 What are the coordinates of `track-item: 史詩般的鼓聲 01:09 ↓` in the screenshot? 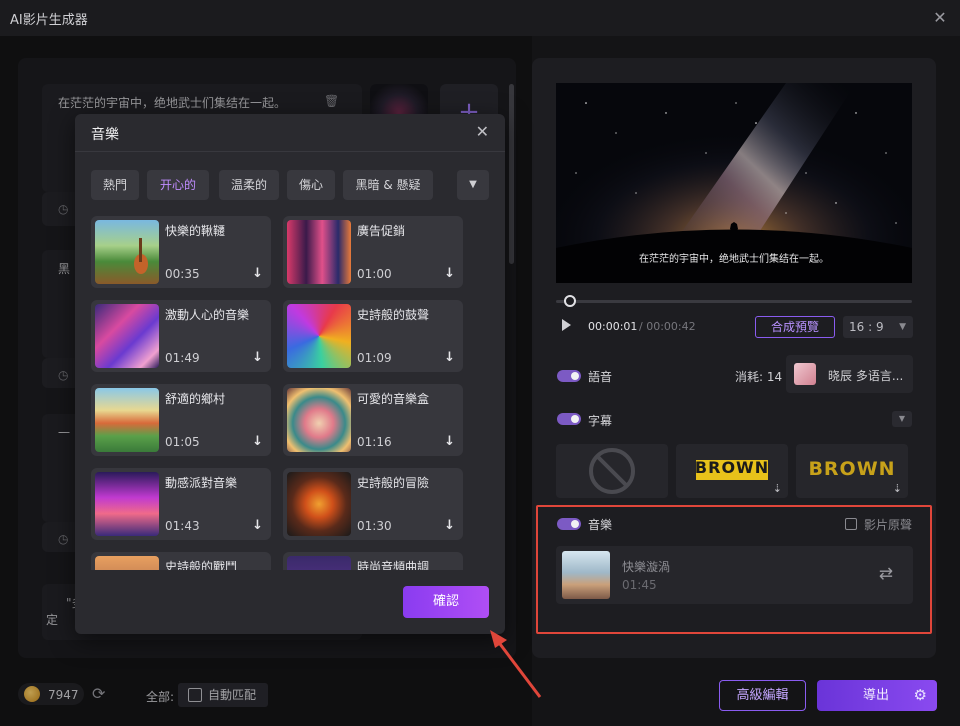 It's located at (373, 336).